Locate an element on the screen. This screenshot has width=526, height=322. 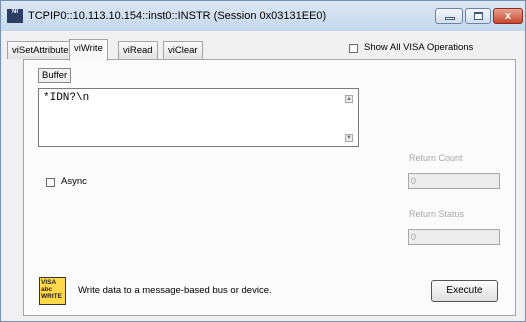
async-checkbox is located at coordinates (50, 182).